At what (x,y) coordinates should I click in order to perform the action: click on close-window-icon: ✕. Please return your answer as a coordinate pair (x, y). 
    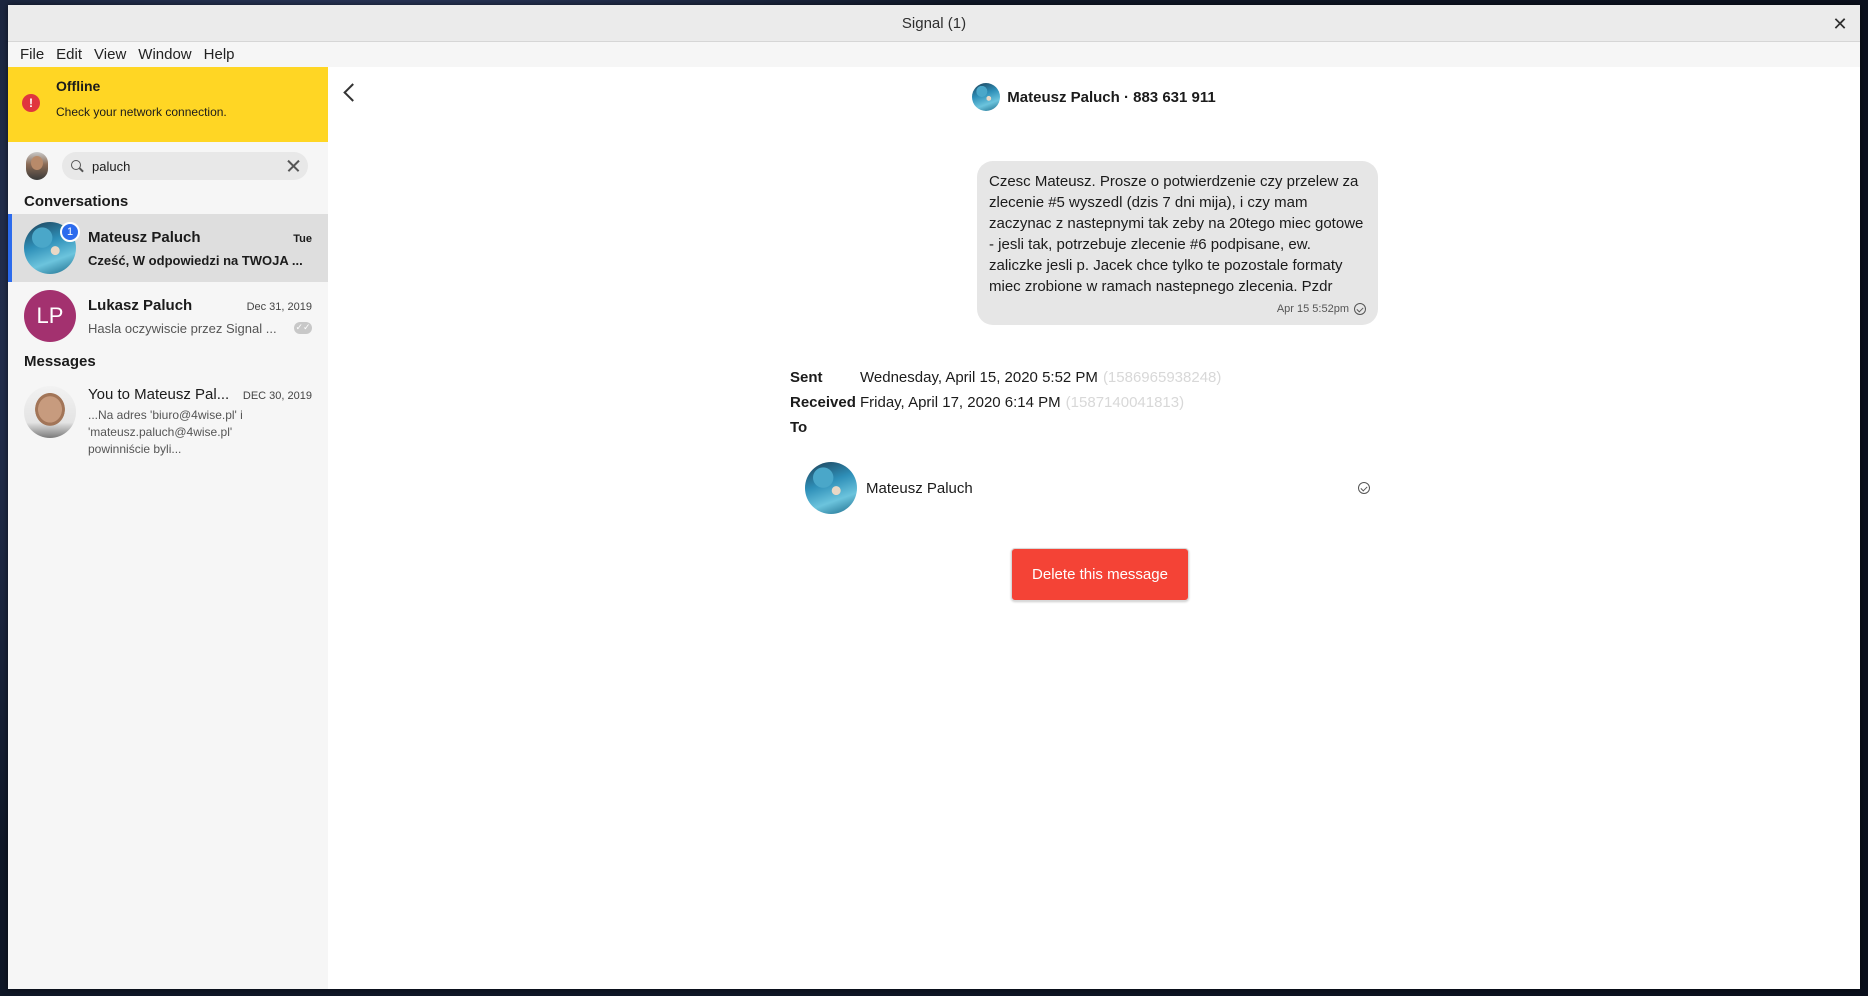
    Looking at the image, I should click on (1840, 24).